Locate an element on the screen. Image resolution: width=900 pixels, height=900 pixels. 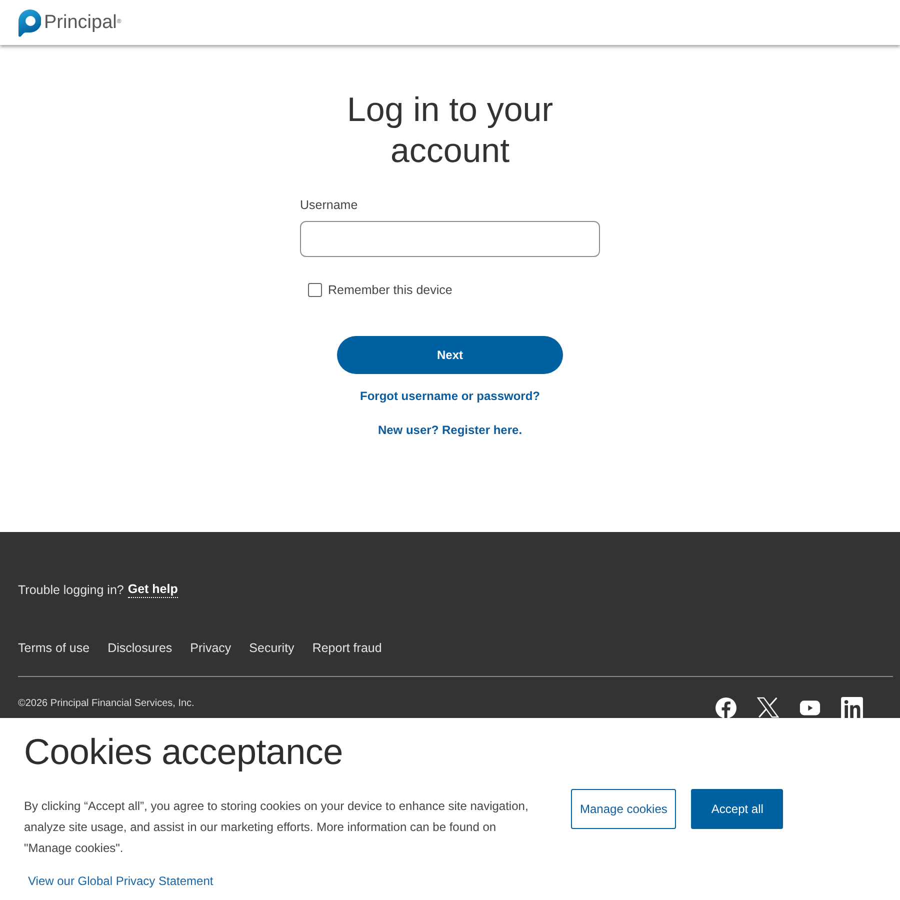
footer-link: Terms of use is located at coordinates (54, 648).